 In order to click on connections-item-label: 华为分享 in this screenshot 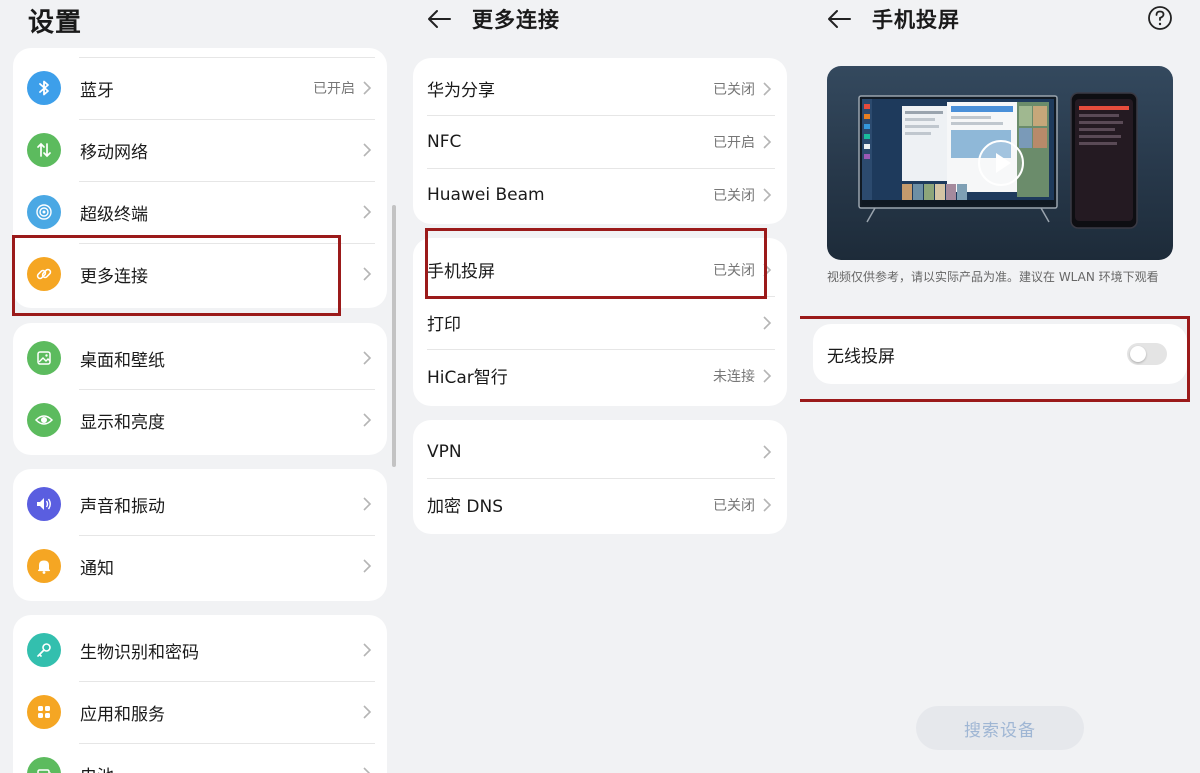, I will do `click(461, 91)`.